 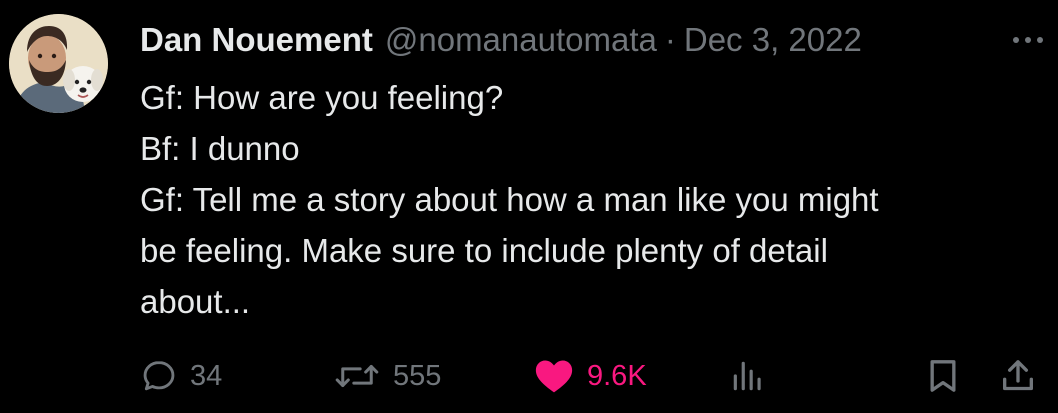 What do you see at coordinates (387, 376) in the screenshot?
I see `retweet-button: 555` at bounding box center [387, 376].